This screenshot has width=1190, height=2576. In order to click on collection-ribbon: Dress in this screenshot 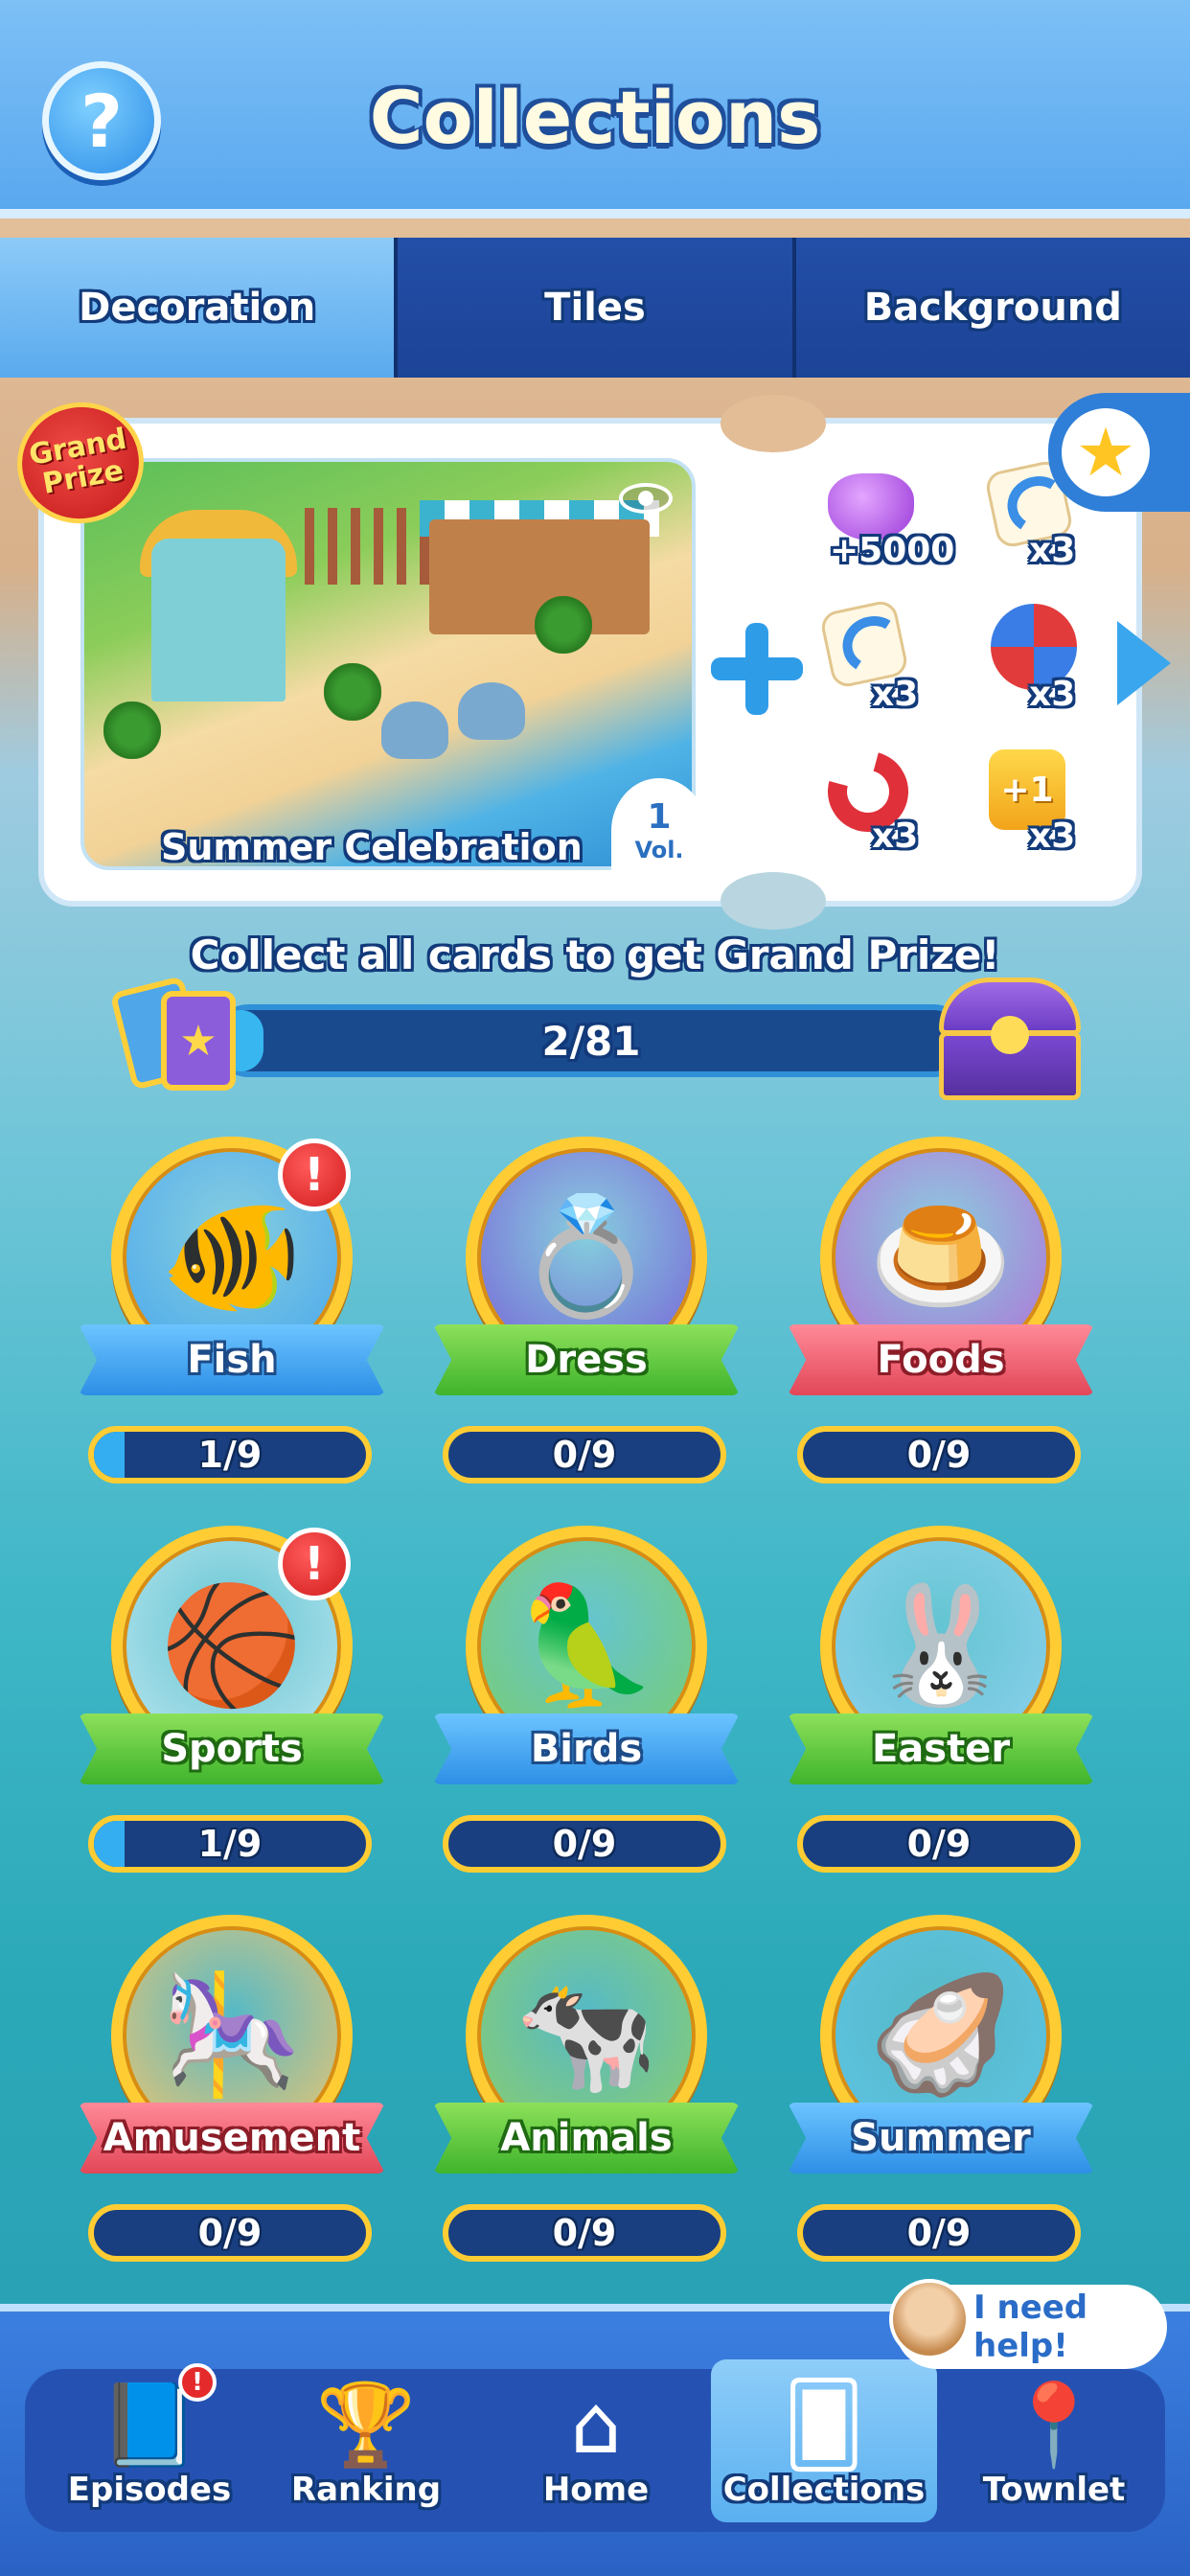, I will do `click(587, 1359)`.